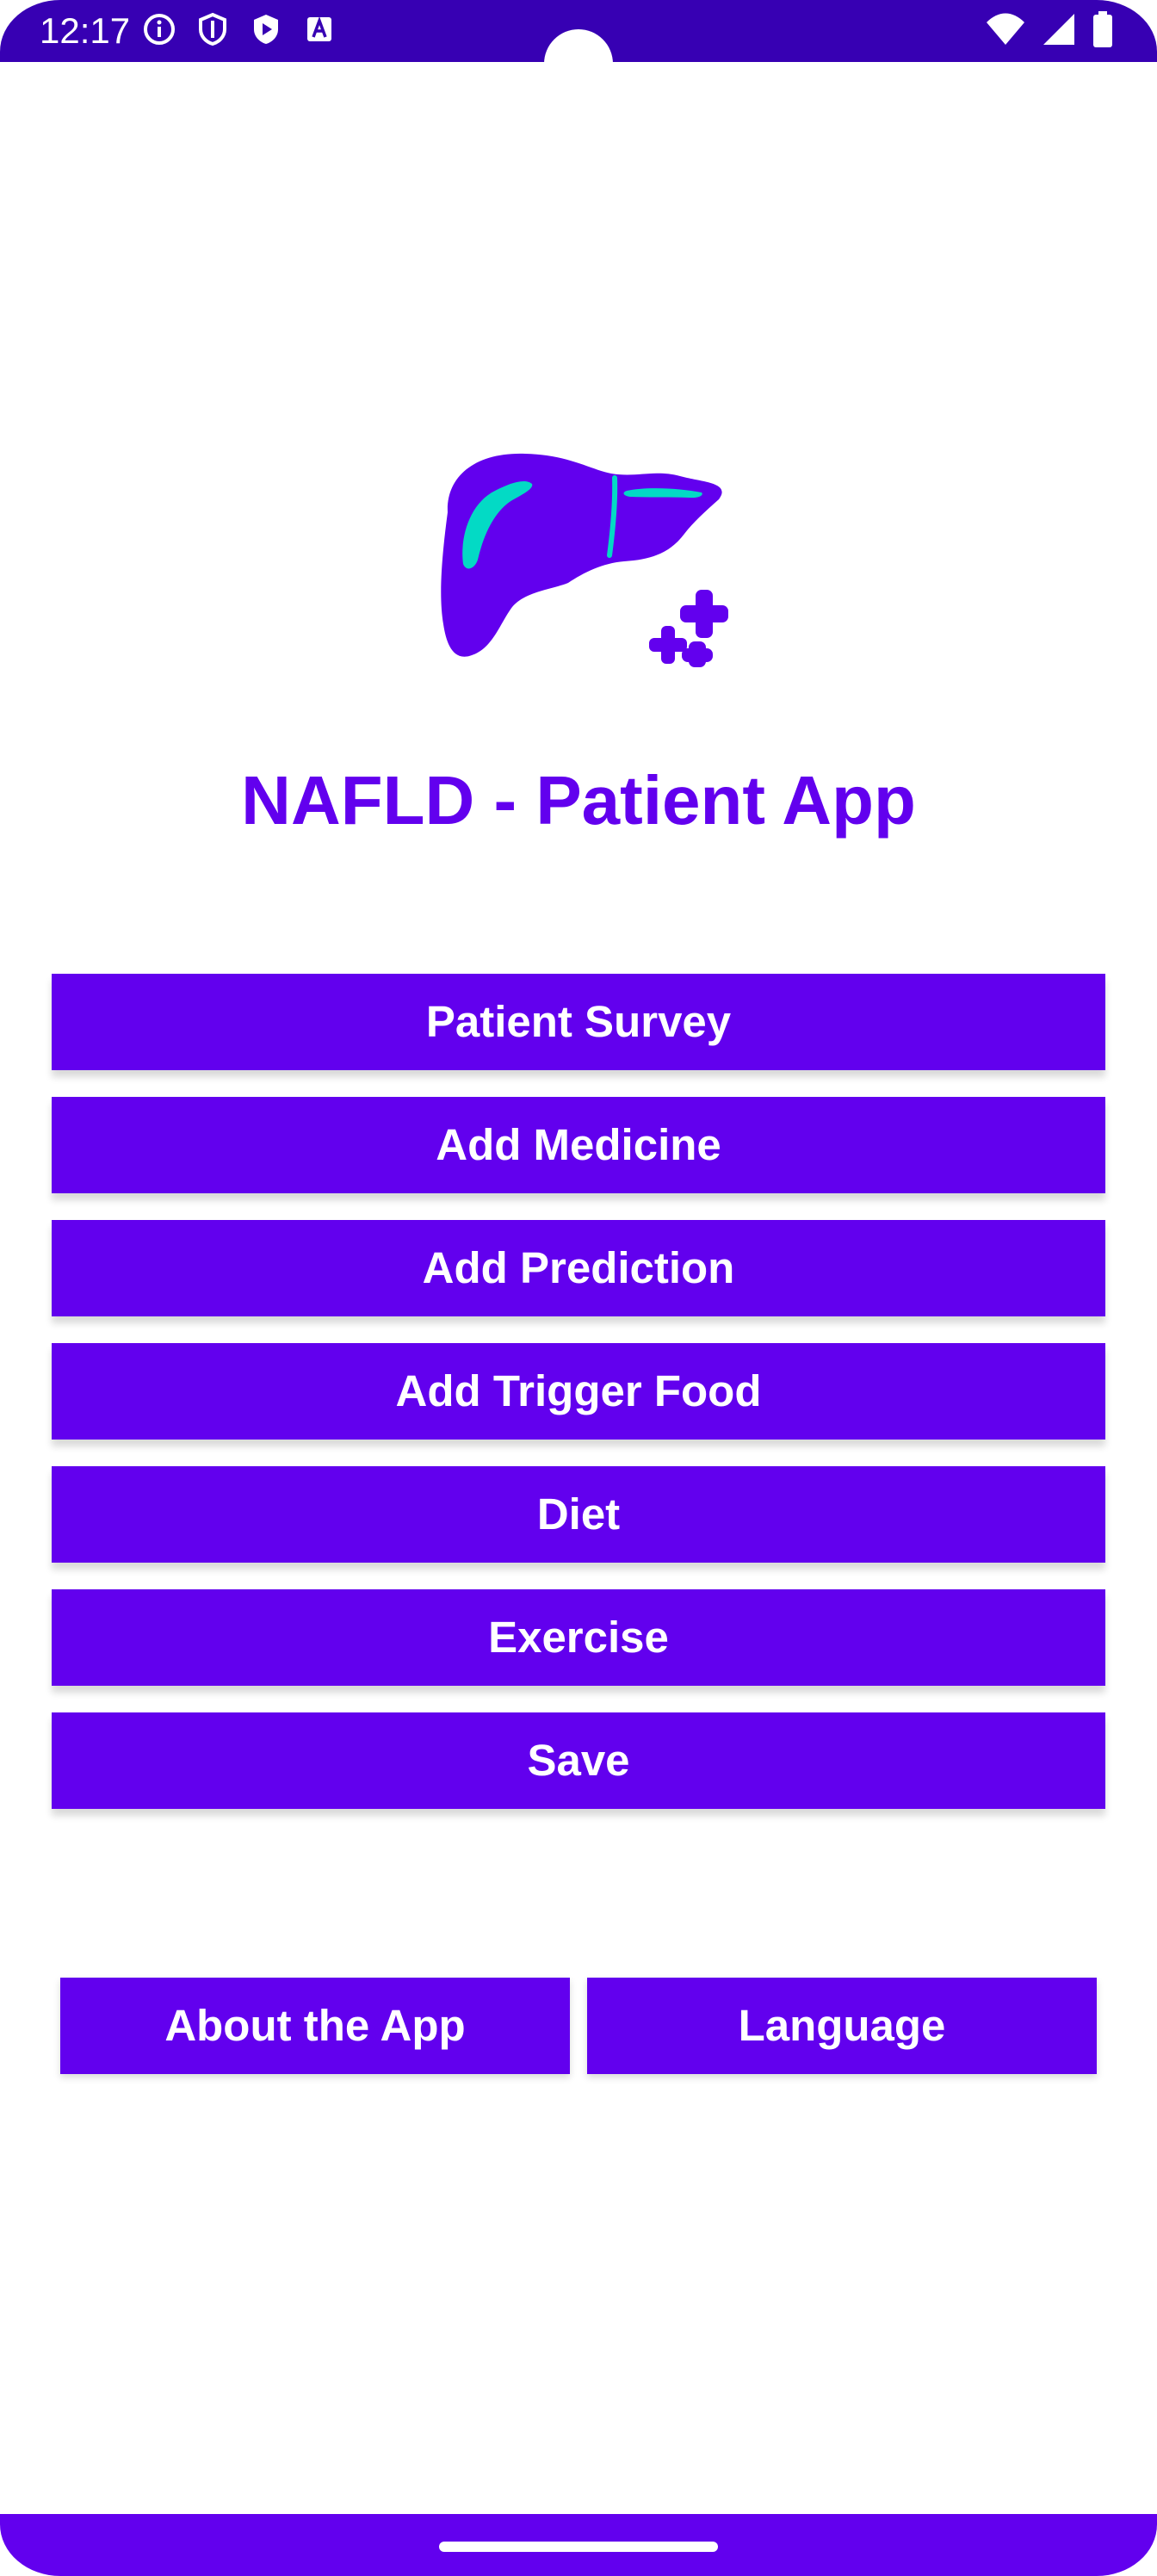 Image resolution: width=1157 pixels, height=2576 pixels. What do you see at coordinates (1005, 32) in the screenshot?
I see `wifi-icon` at bounding box center [1005, 32].